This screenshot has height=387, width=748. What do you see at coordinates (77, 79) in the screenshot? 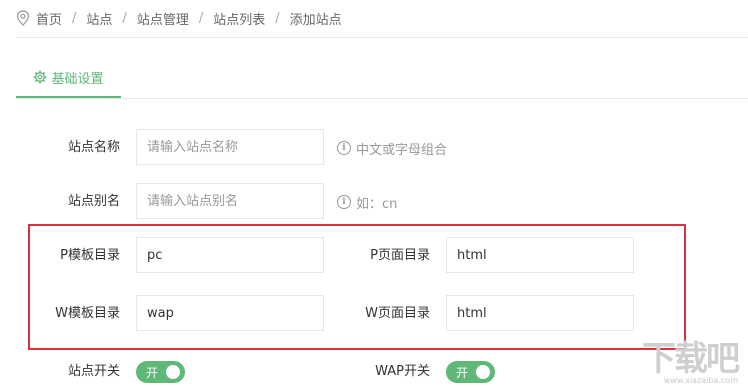
I see `tab-label: 基础设置` at bounding box center [77, 79].